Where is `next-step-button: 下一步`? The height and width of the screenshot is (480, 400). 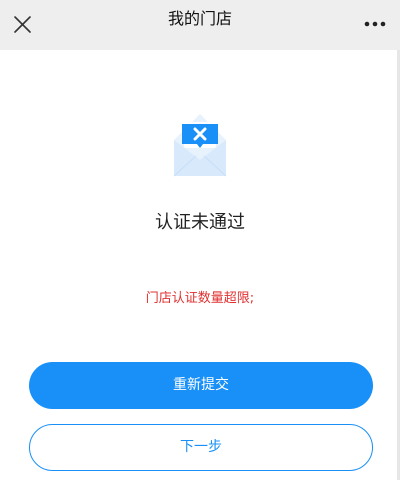 next-step-button: 下一步 is located at coordinates (201, 447).